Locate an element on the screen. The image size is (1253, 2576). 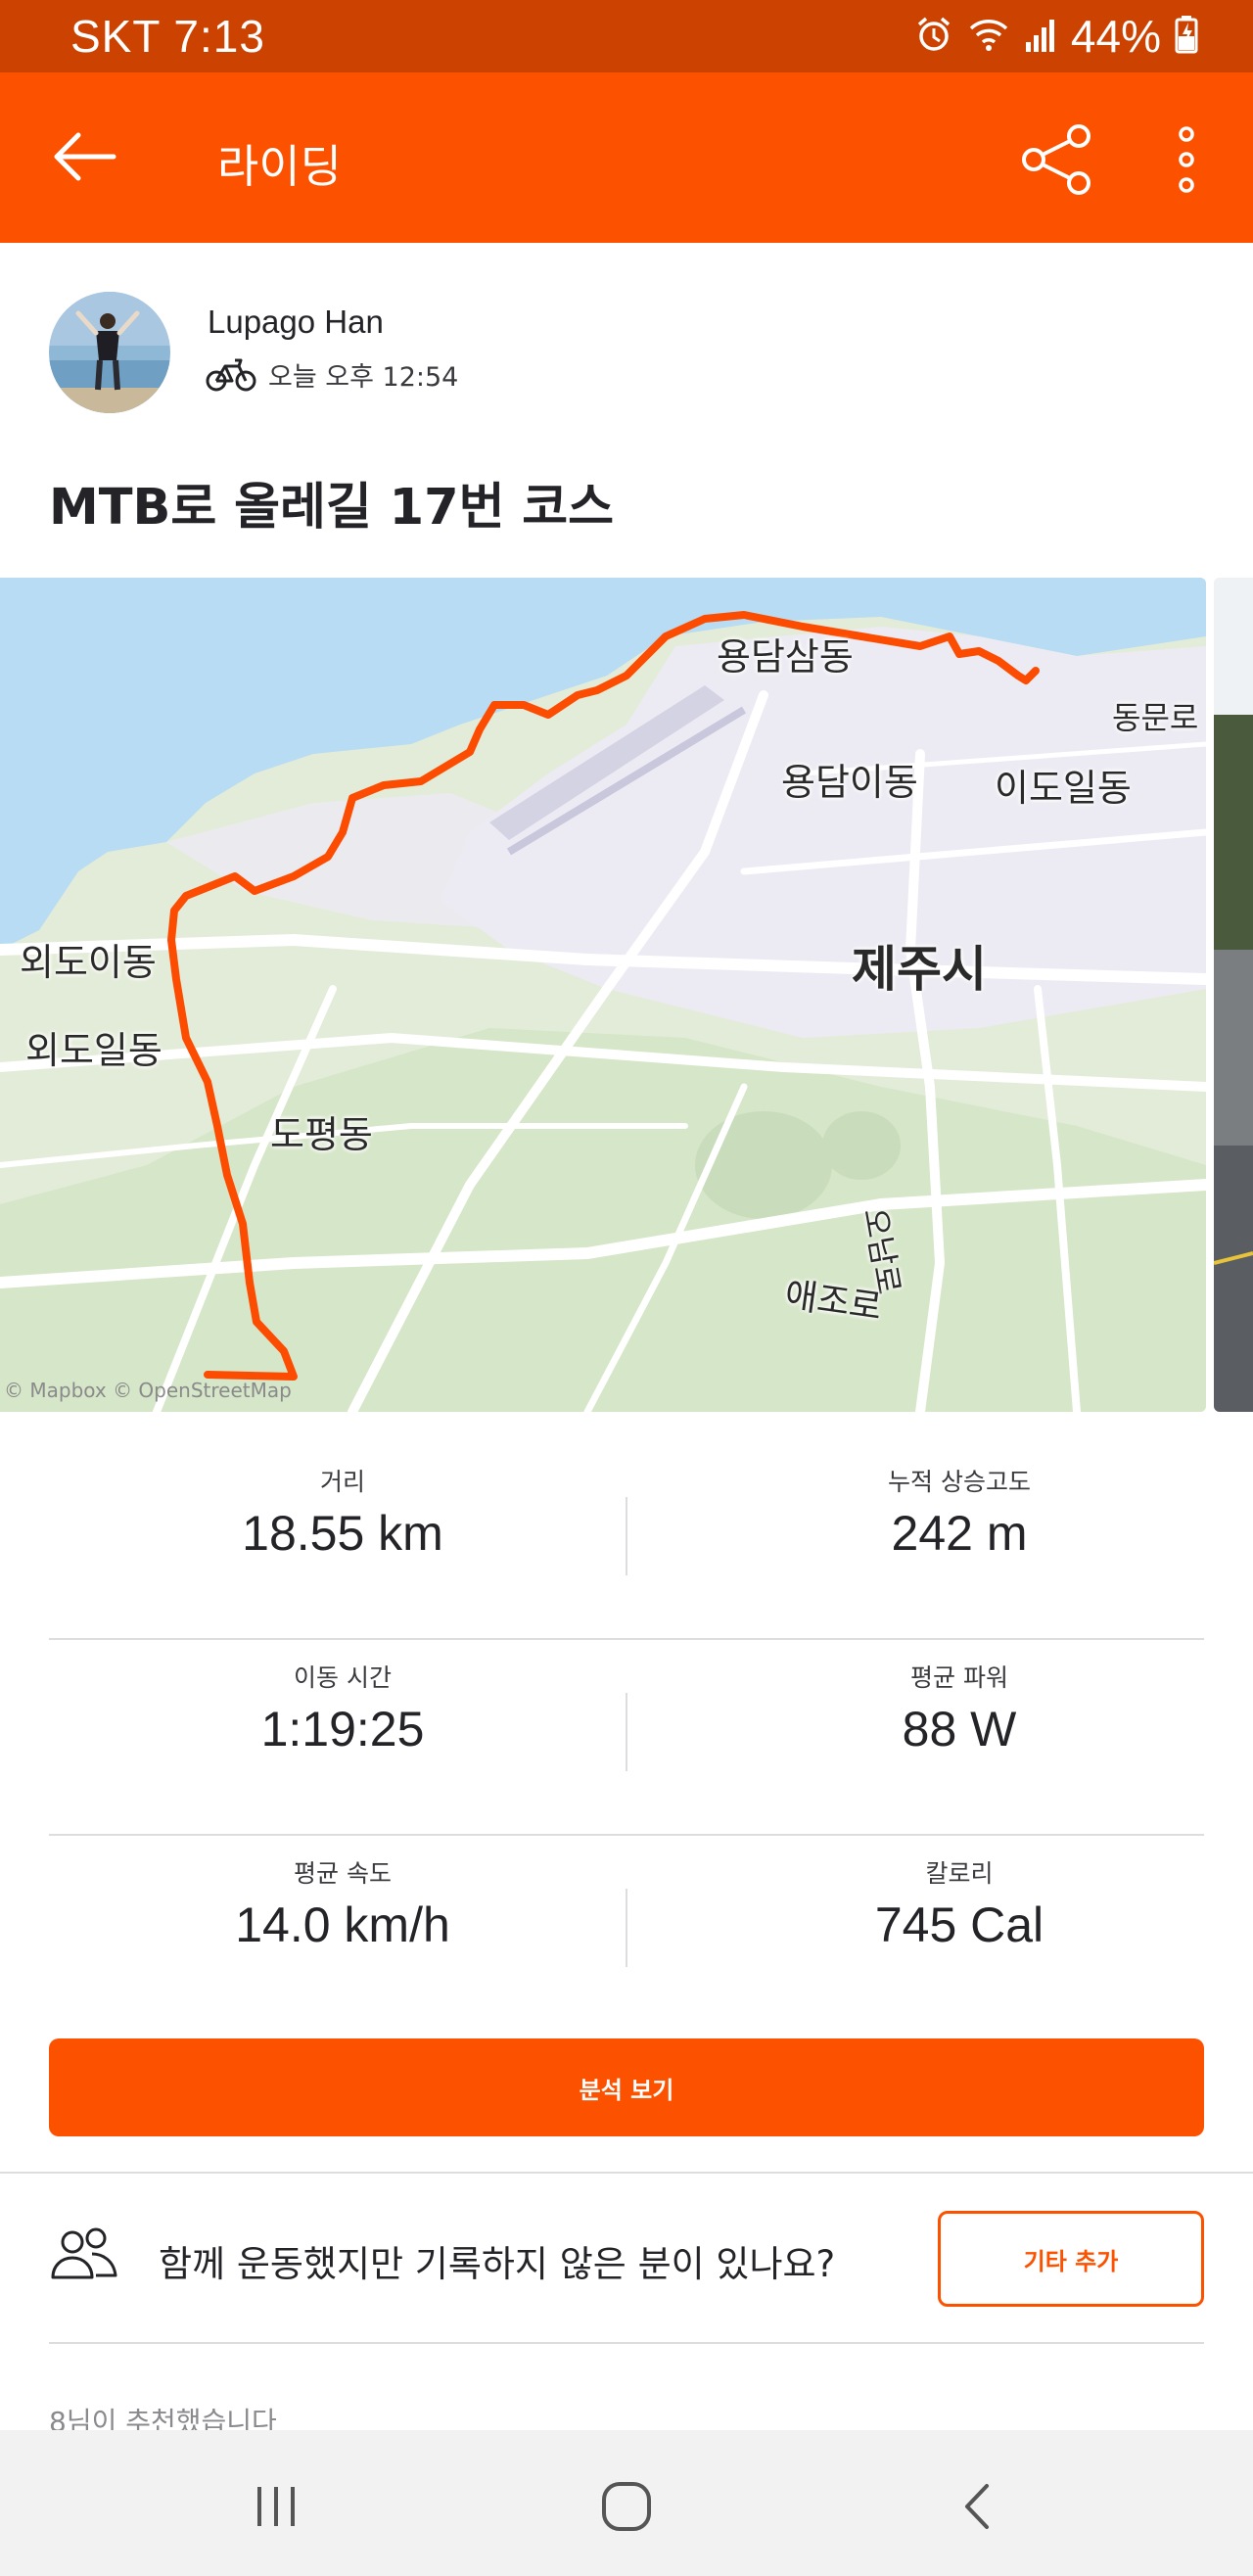
home-icon is located at coordinates (626, 2506).